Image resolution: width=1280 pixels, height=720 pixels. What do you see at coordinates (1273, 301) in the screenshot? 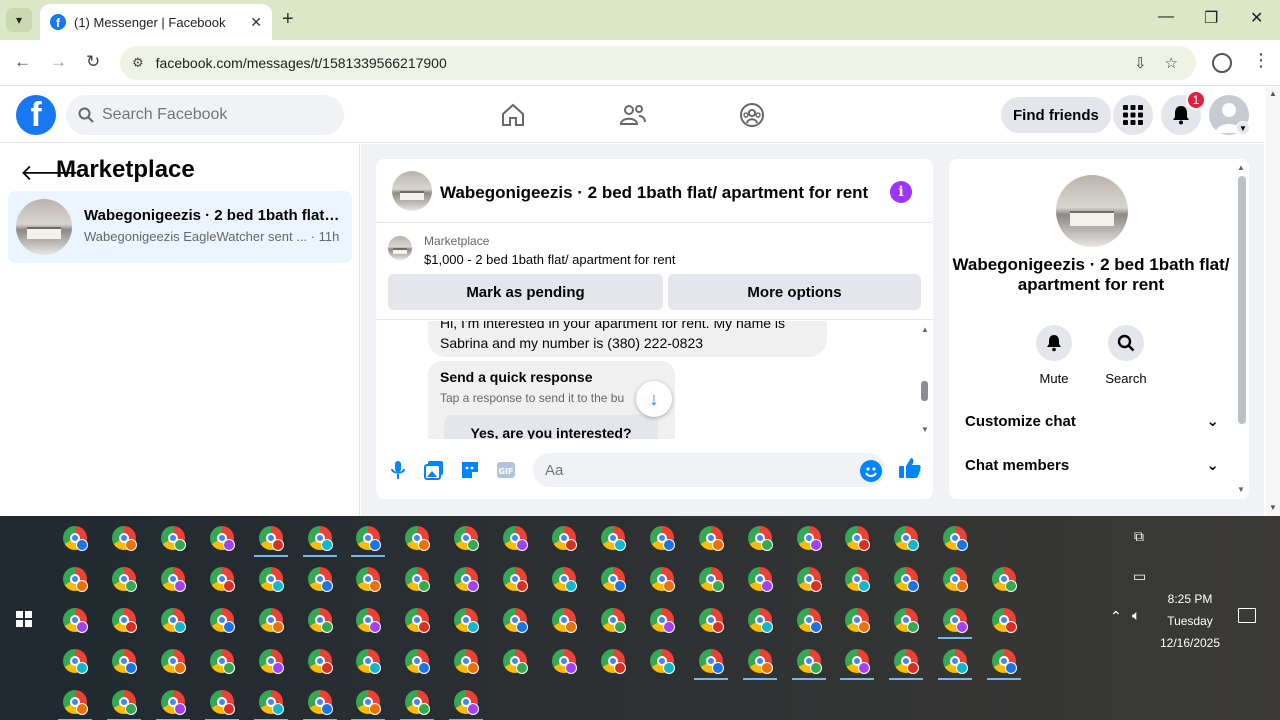
I see `page-scrollbar: ▲ ▼` at bounding box center [1273, 301].